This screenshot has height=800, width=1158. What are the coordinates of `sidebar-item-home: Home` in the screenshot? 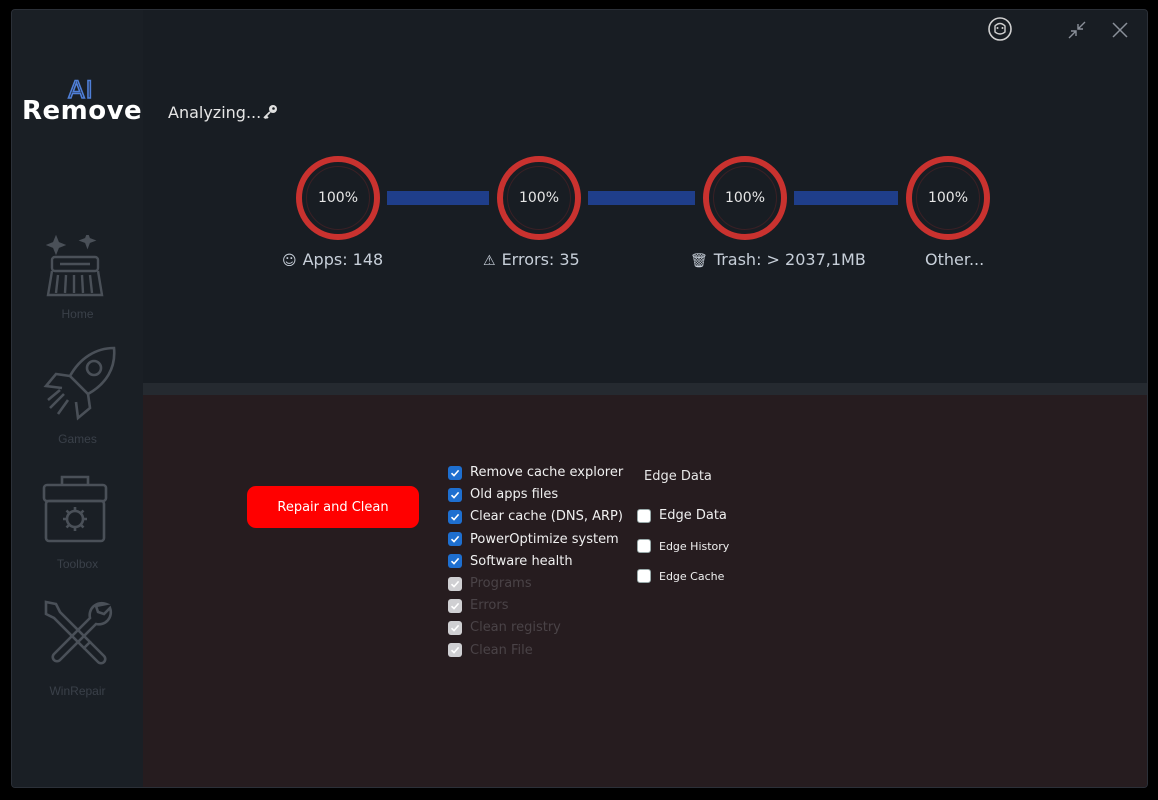 It's located at (77, 290).